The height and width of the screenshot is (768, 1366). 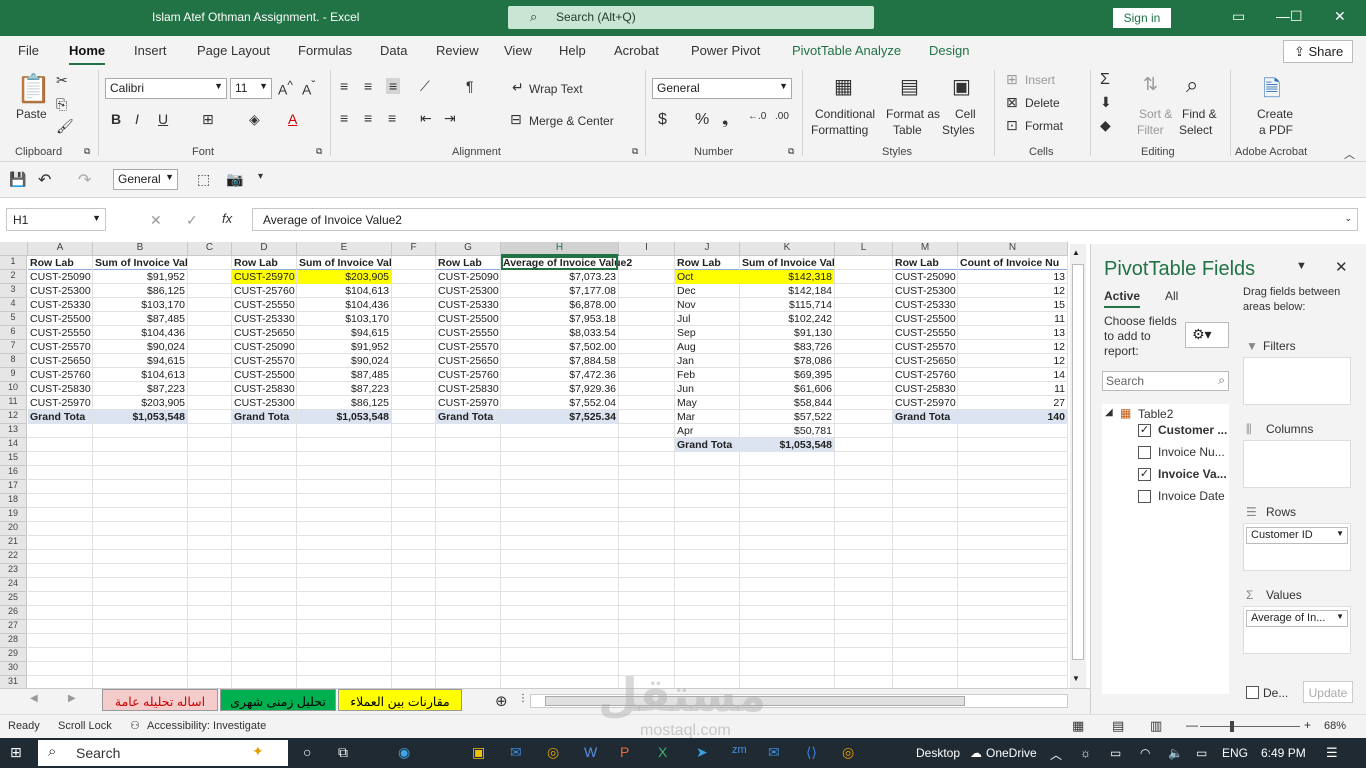 What do you see at coordinates (1191, 496) in the screenshot?
I see `field-label: Invoice Date` at bounding box center [1191, 496].